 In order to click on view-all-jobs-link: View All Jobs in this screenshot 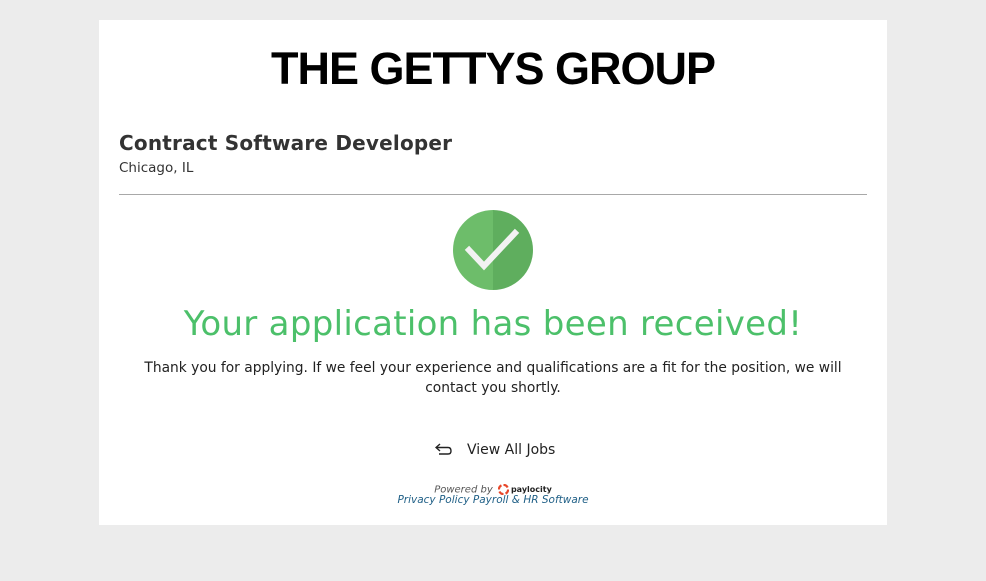, I will do `click(495, 450)`.